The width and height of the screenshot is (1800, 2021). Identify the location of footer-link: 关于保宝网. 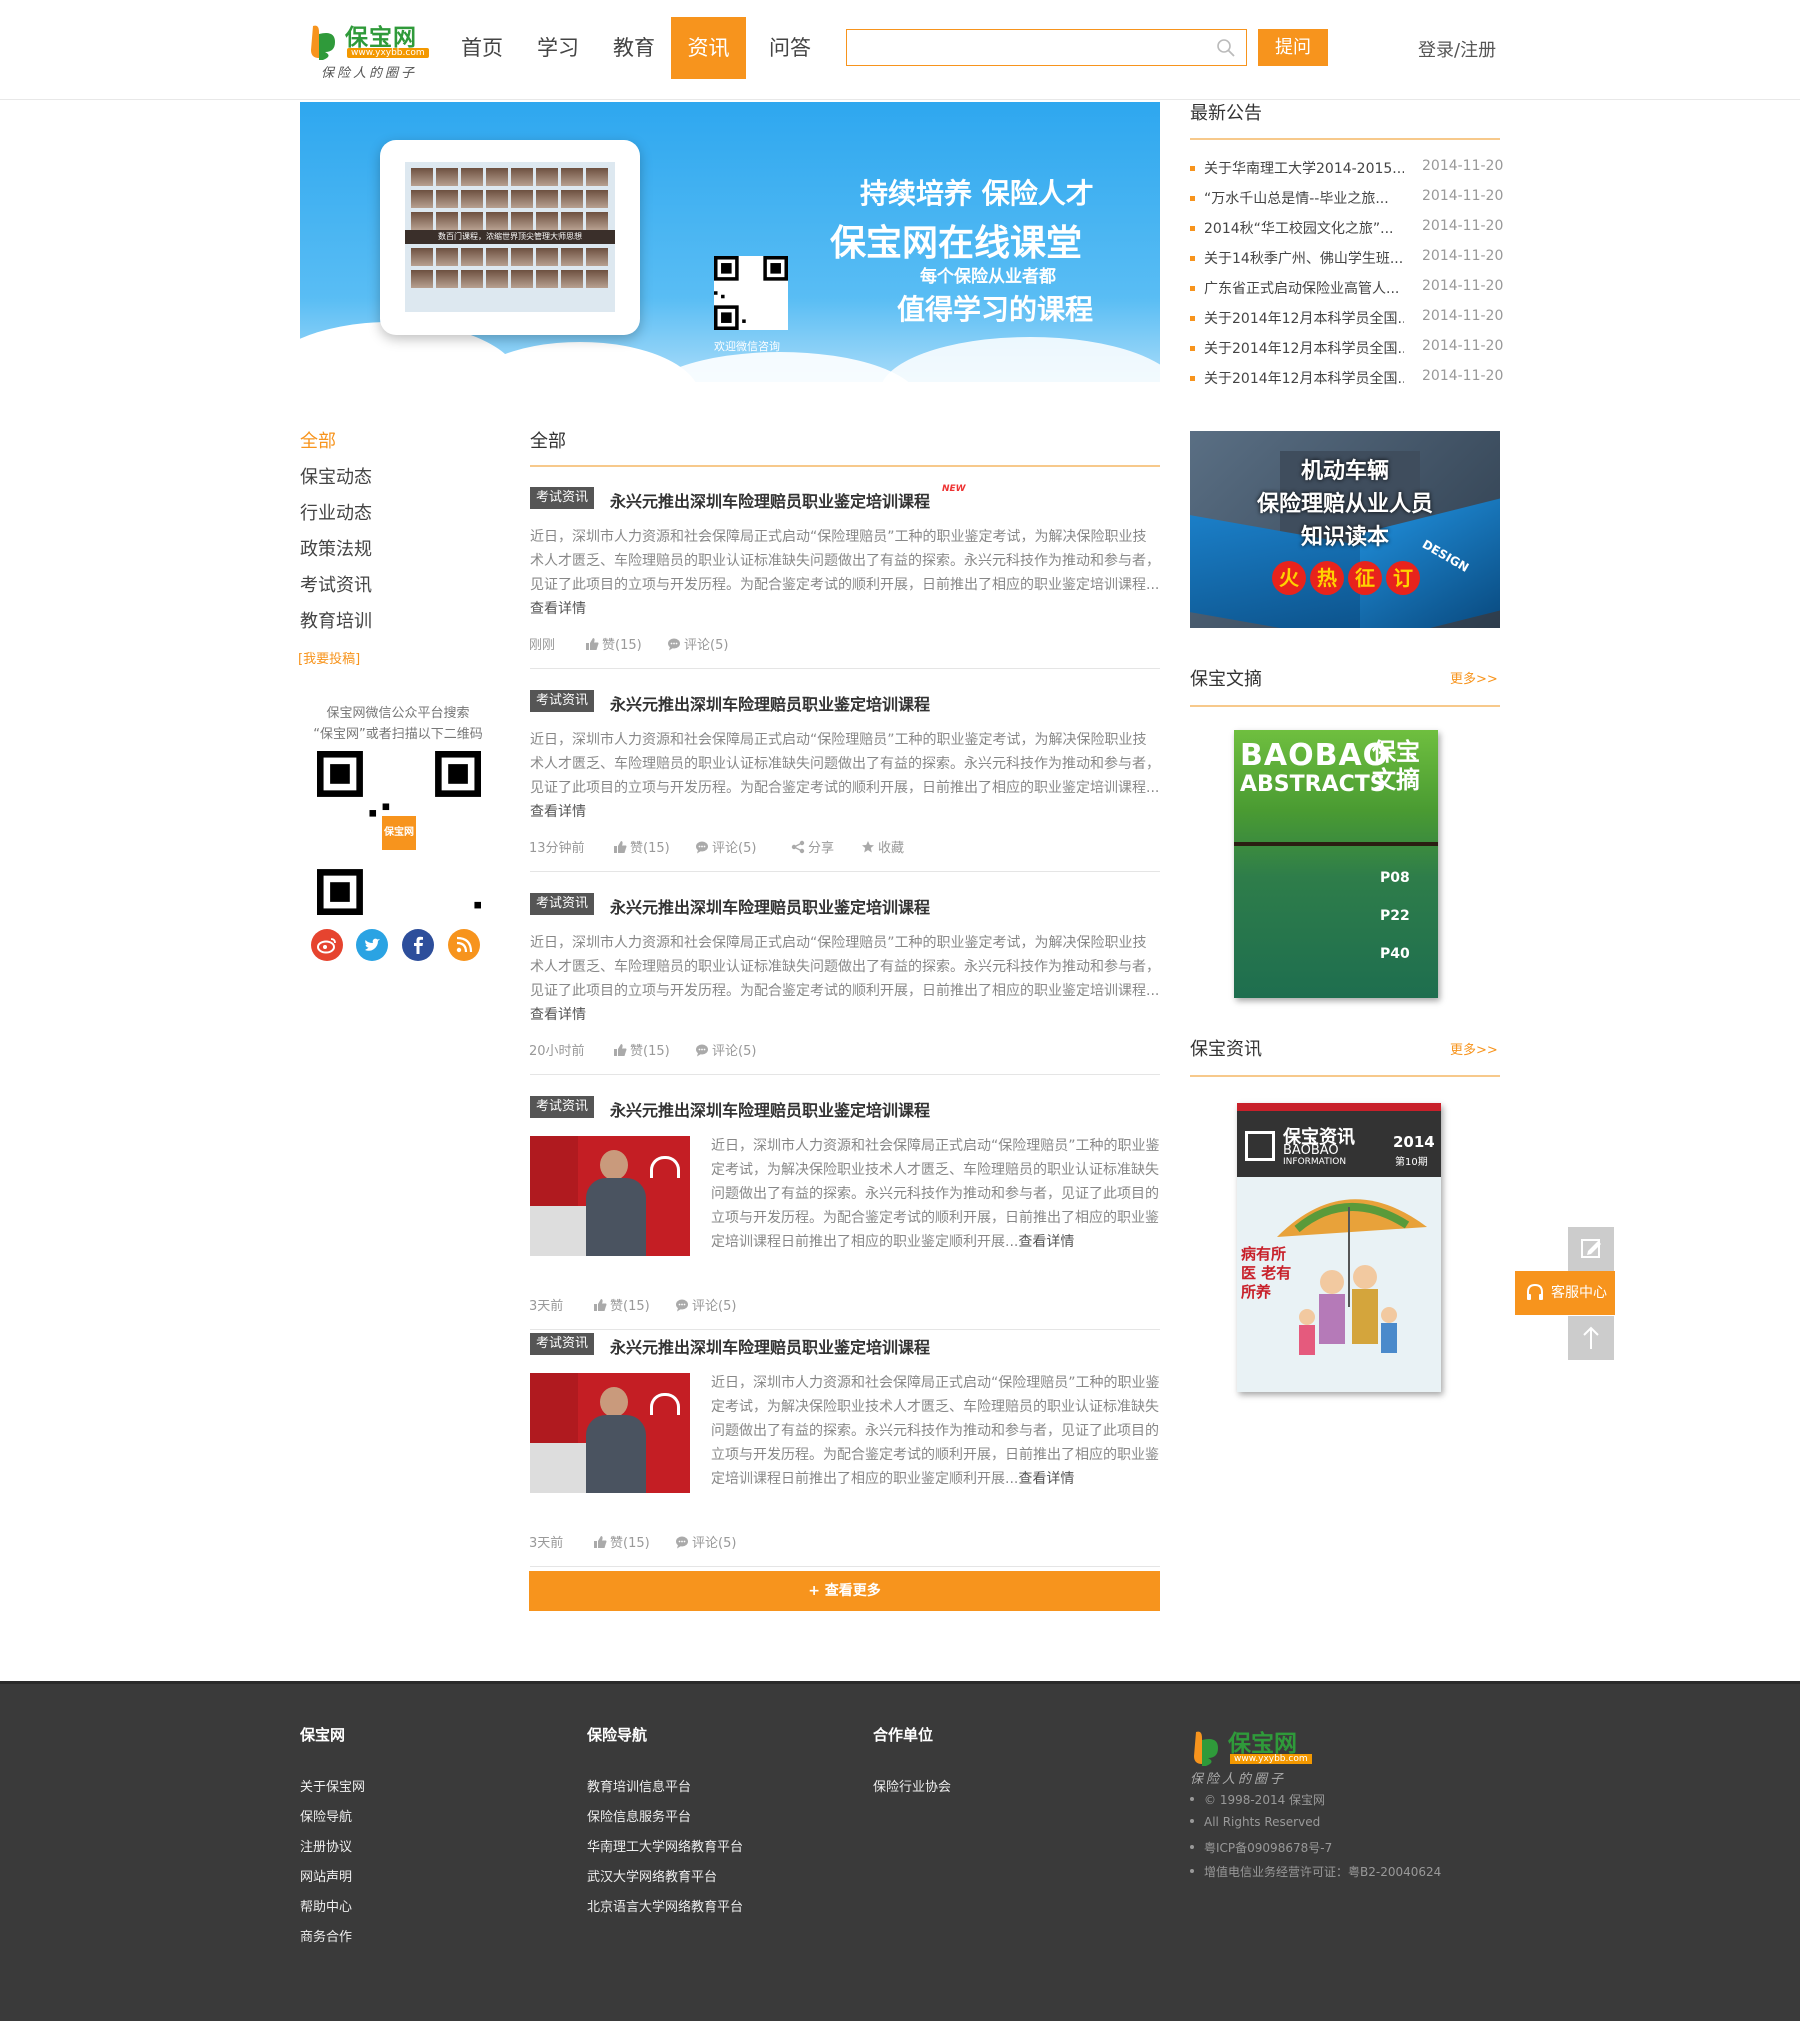
(332, 1785).